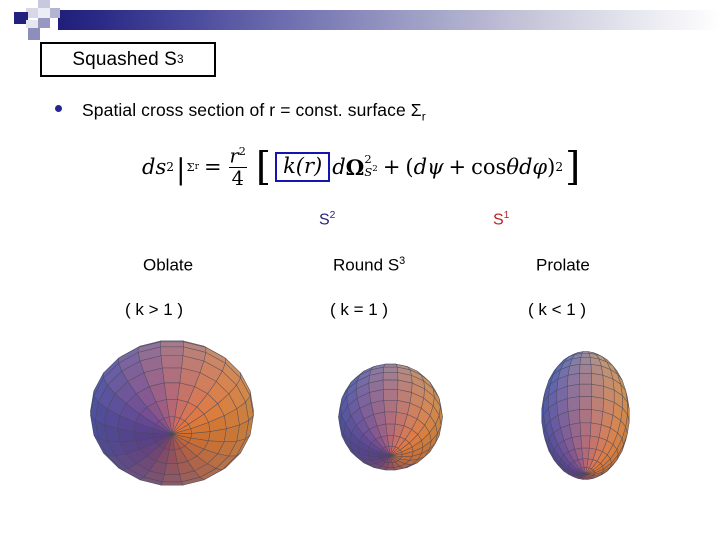 The width and height of the screenshot is (720, 540). Describe the element at coordinates (303, 167) in the screenshot. I see `boxed-k-term: k(r)` at that location.